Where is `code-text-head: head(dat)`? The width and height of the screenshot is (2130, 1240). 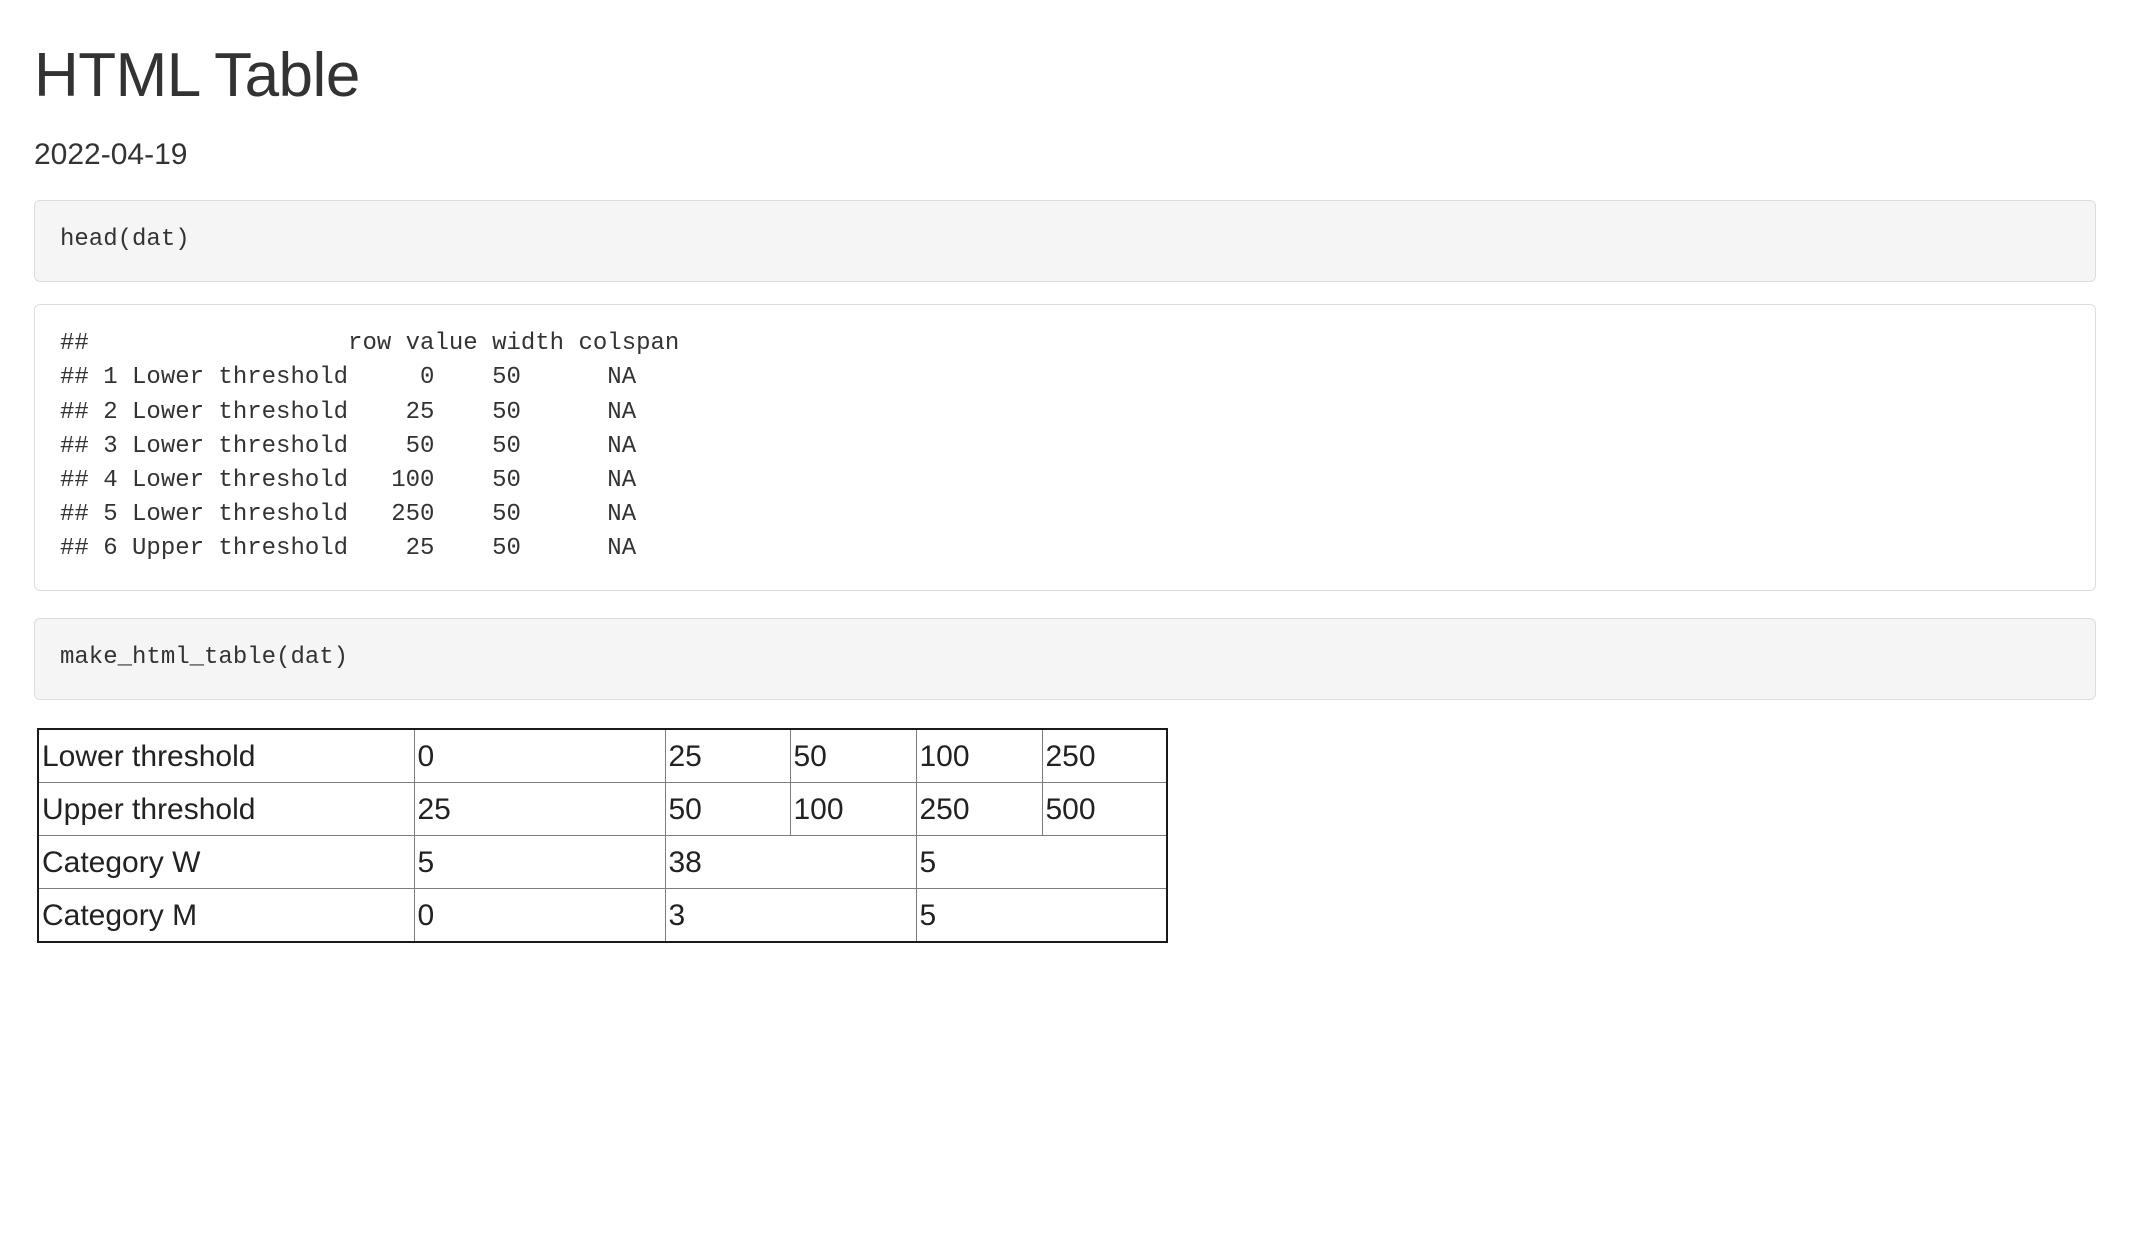
code-text-head: head(dat) is located at coordinates (125, 240).